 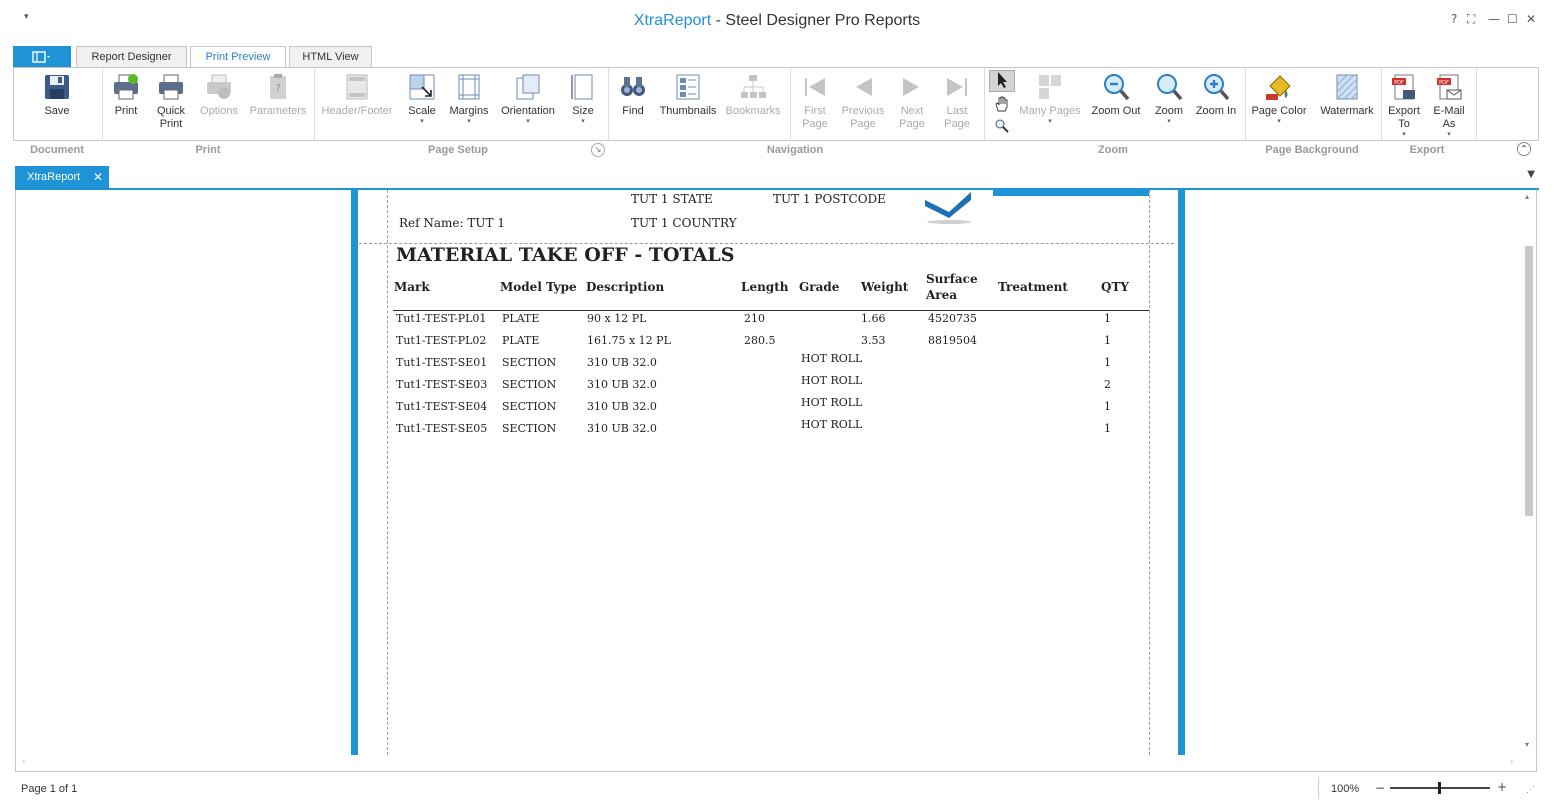 I want to click on page-color-button: Page Color ▾, so click(x=1279, y=99).